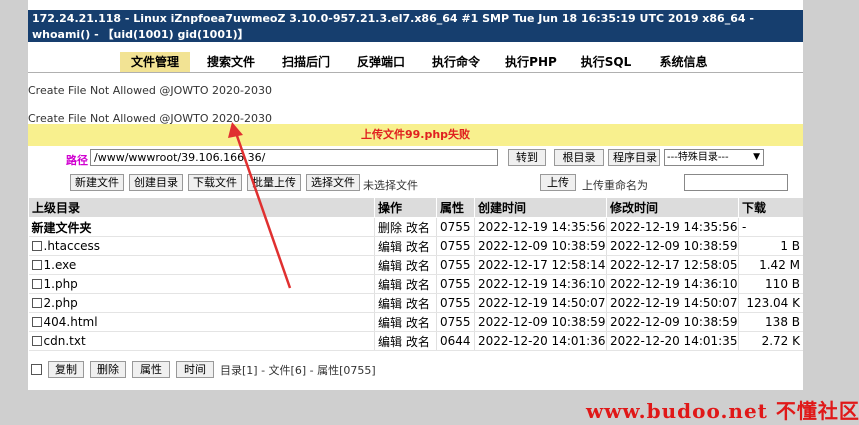  What do you see at coordinates (415, 370) in the screenshot?
I see `footer-actions: 复制 删除 属性 时间 目录[1] - 文件[6] - 属性[0755]` at bounding box center [415, 370].